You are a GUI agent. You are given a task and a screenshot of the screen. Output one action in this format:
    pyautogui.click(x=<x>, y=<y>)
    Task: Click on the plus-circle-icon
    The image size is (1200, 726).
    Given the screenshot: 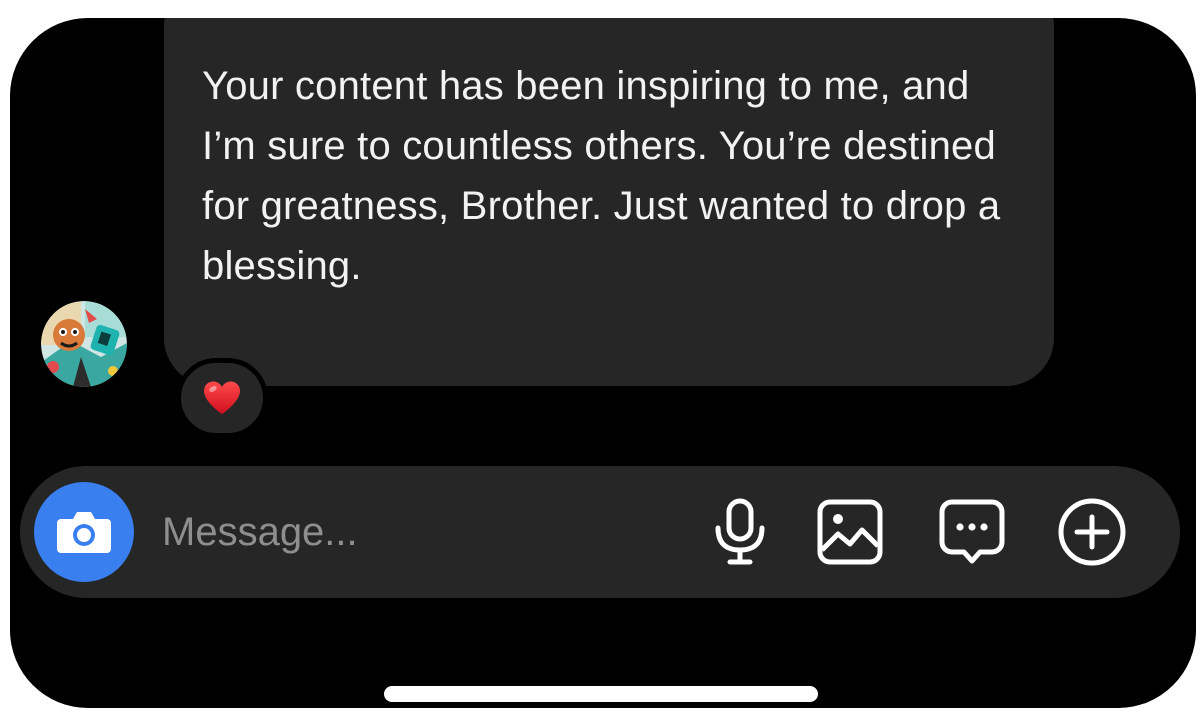 What is the action you would take?
    pyautogui.click(x=1092, y=532)
    